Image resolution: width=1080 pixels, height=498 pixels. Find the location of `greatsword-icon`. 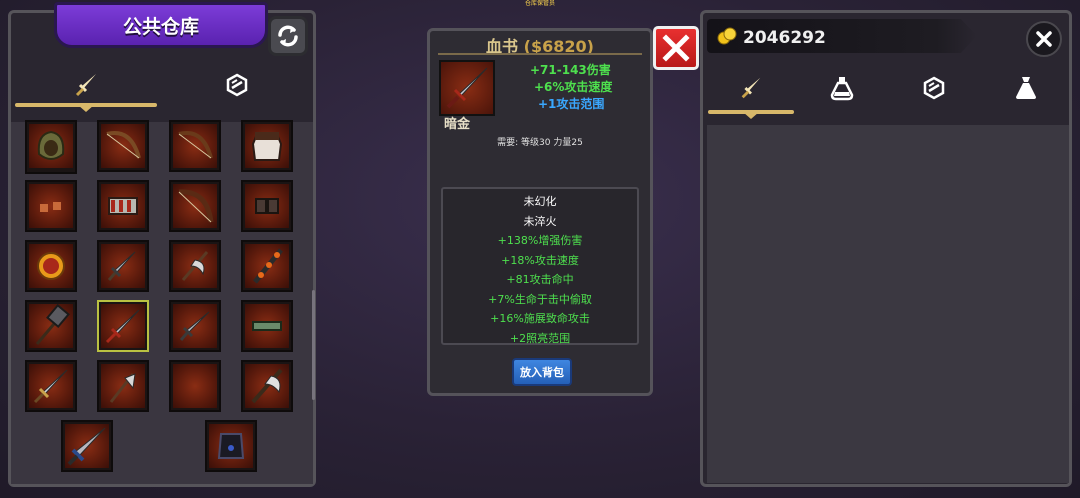

greatsword-icon is located at coordinates (86, 446).